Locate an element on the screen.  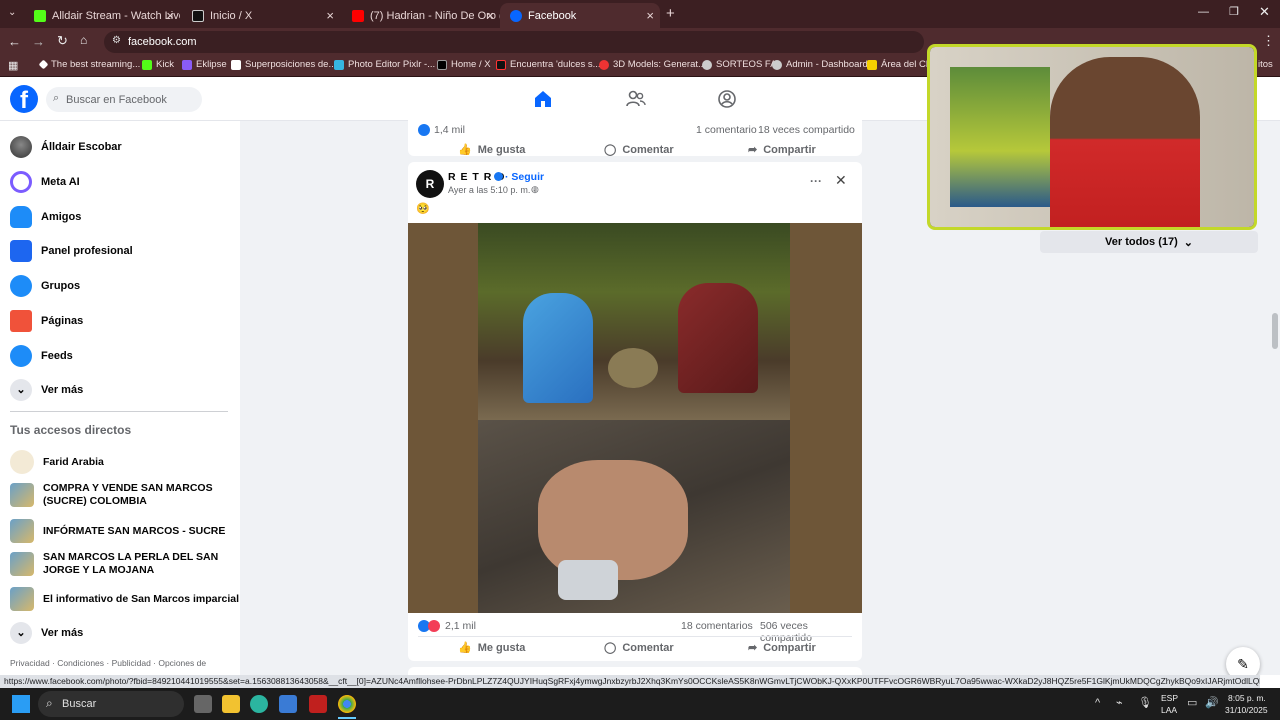
address-bar: ⚙ facebook.com is located at coordinates (514, 42).